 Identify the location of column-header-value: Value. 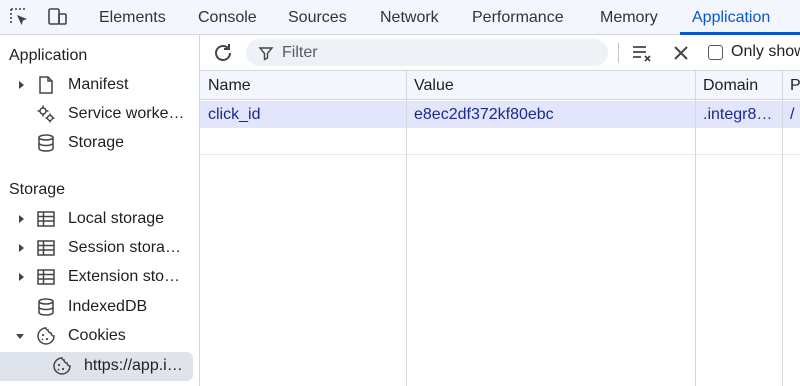
(550, 85).